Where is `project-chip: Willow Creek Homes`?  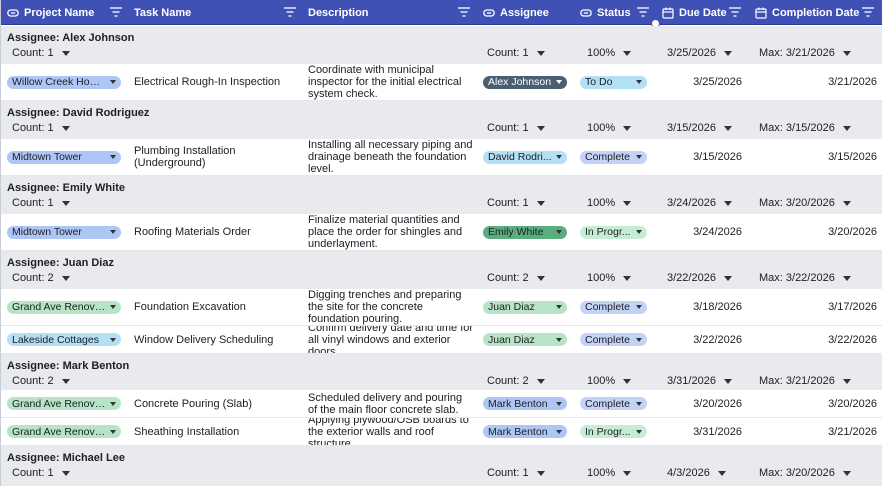 project-chip: Willow Creek Homes is located at coordinates (64, 82).